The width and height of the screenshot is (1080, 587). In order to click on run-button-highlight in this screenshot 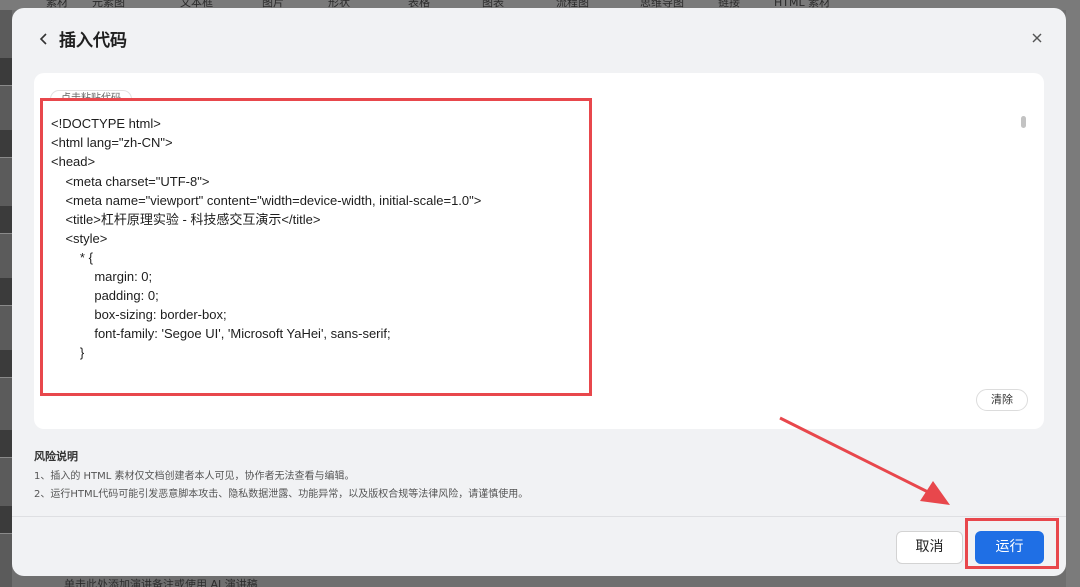, I will do `click(1012, 543)`.